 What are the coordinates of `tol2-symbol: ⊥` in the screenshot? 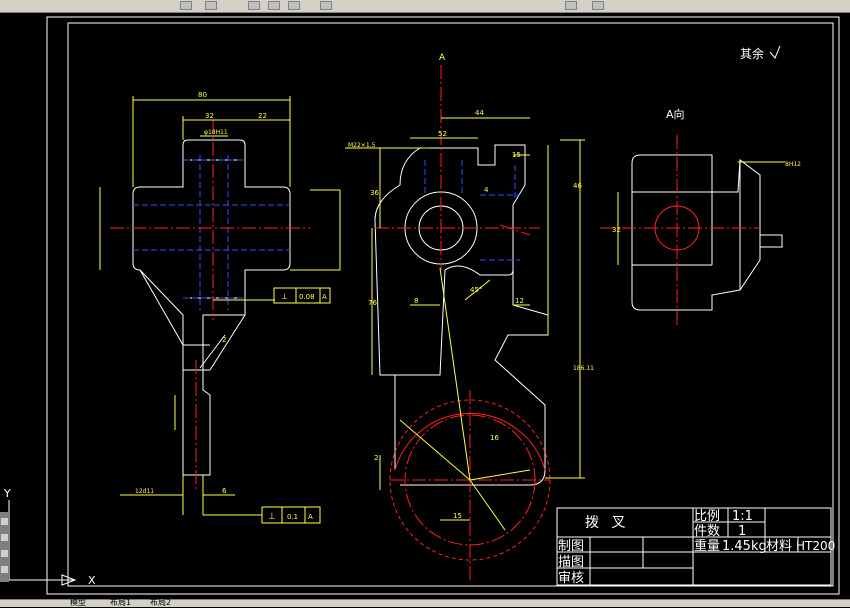 It's located at (272, 517).